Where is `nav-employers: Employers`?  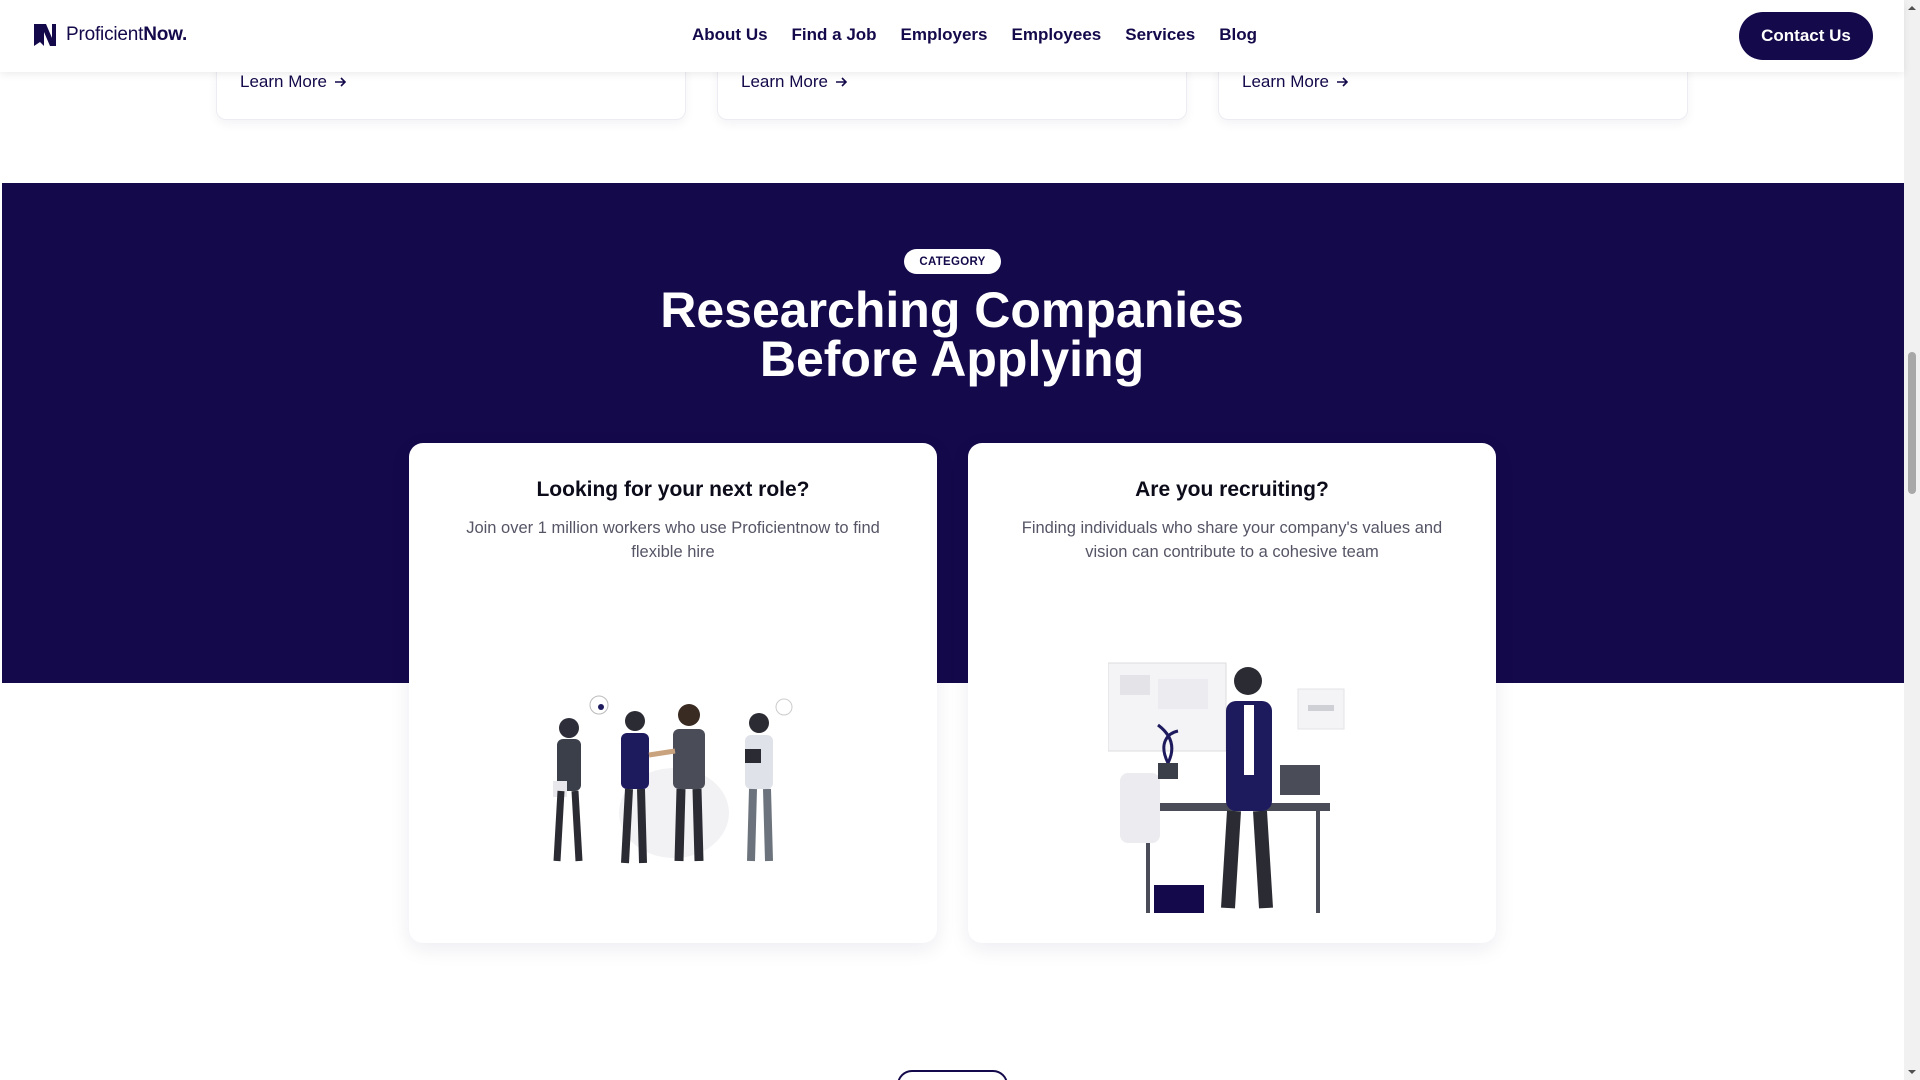 nav-employers: Employers is located at coordinates (944, 35).